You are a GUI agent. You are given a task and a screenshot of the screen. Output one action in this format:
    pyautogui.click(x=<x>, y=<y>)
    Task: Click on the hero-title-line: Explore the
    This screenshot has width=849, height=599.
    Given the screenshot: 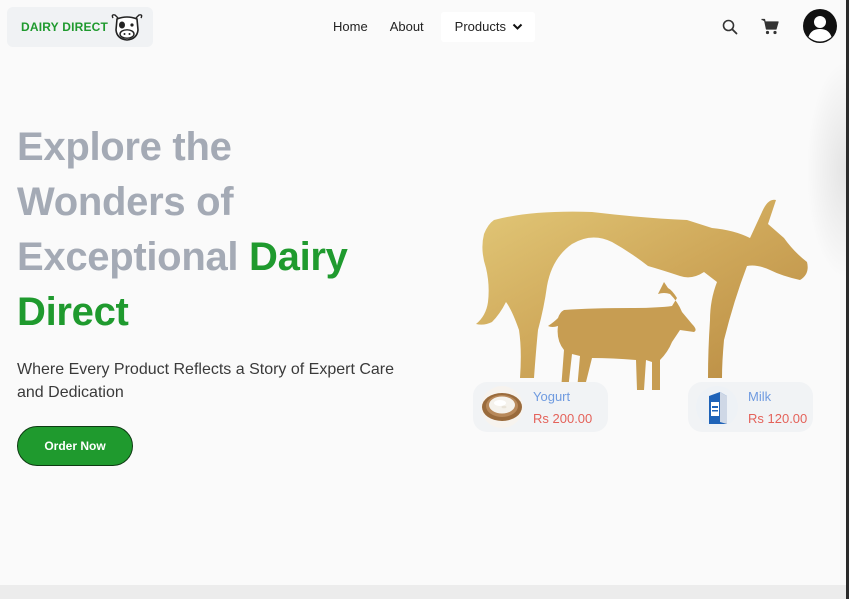 What is the action you would take?
    pyautogui.click(x=124, y=147)
    